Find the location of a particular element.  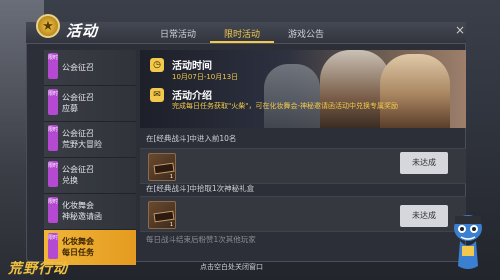

event-intro-text: 完成每日任务获取"火柴"，可在化妆舞会-神秘邀请函活动中兑换专属奖励 is located at coordinates (285, 106).